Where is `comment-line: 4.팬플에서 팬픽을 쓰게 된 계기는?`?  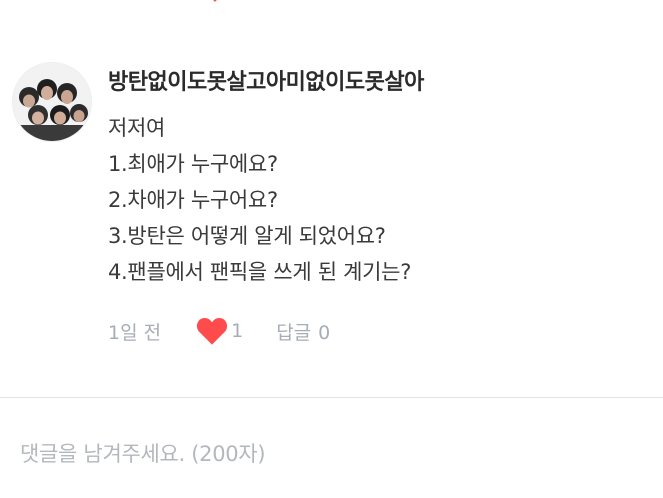 comment-line: 4.팬플에서 팬픽을 쓰게 된 계기는? is located at coordinates (260, 272).